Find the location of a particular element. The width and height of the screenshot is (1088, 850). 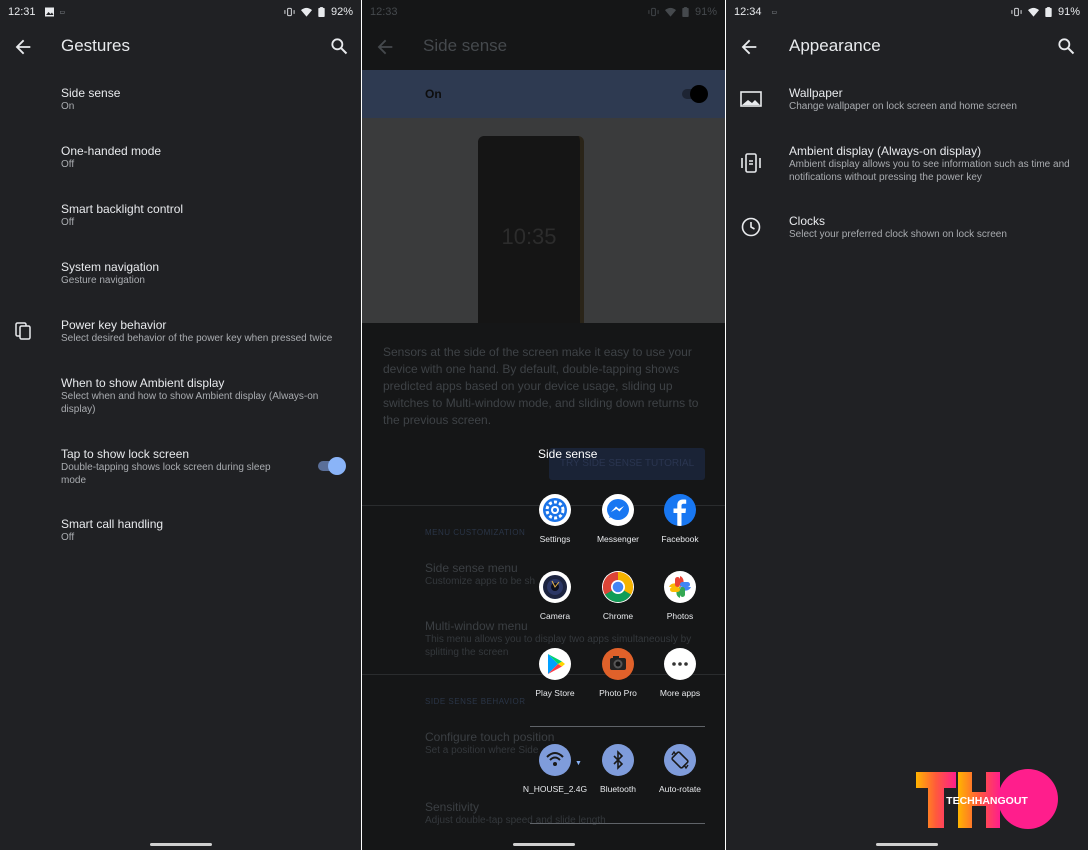

main-switch-toggle is located at coordinates (695, 94).